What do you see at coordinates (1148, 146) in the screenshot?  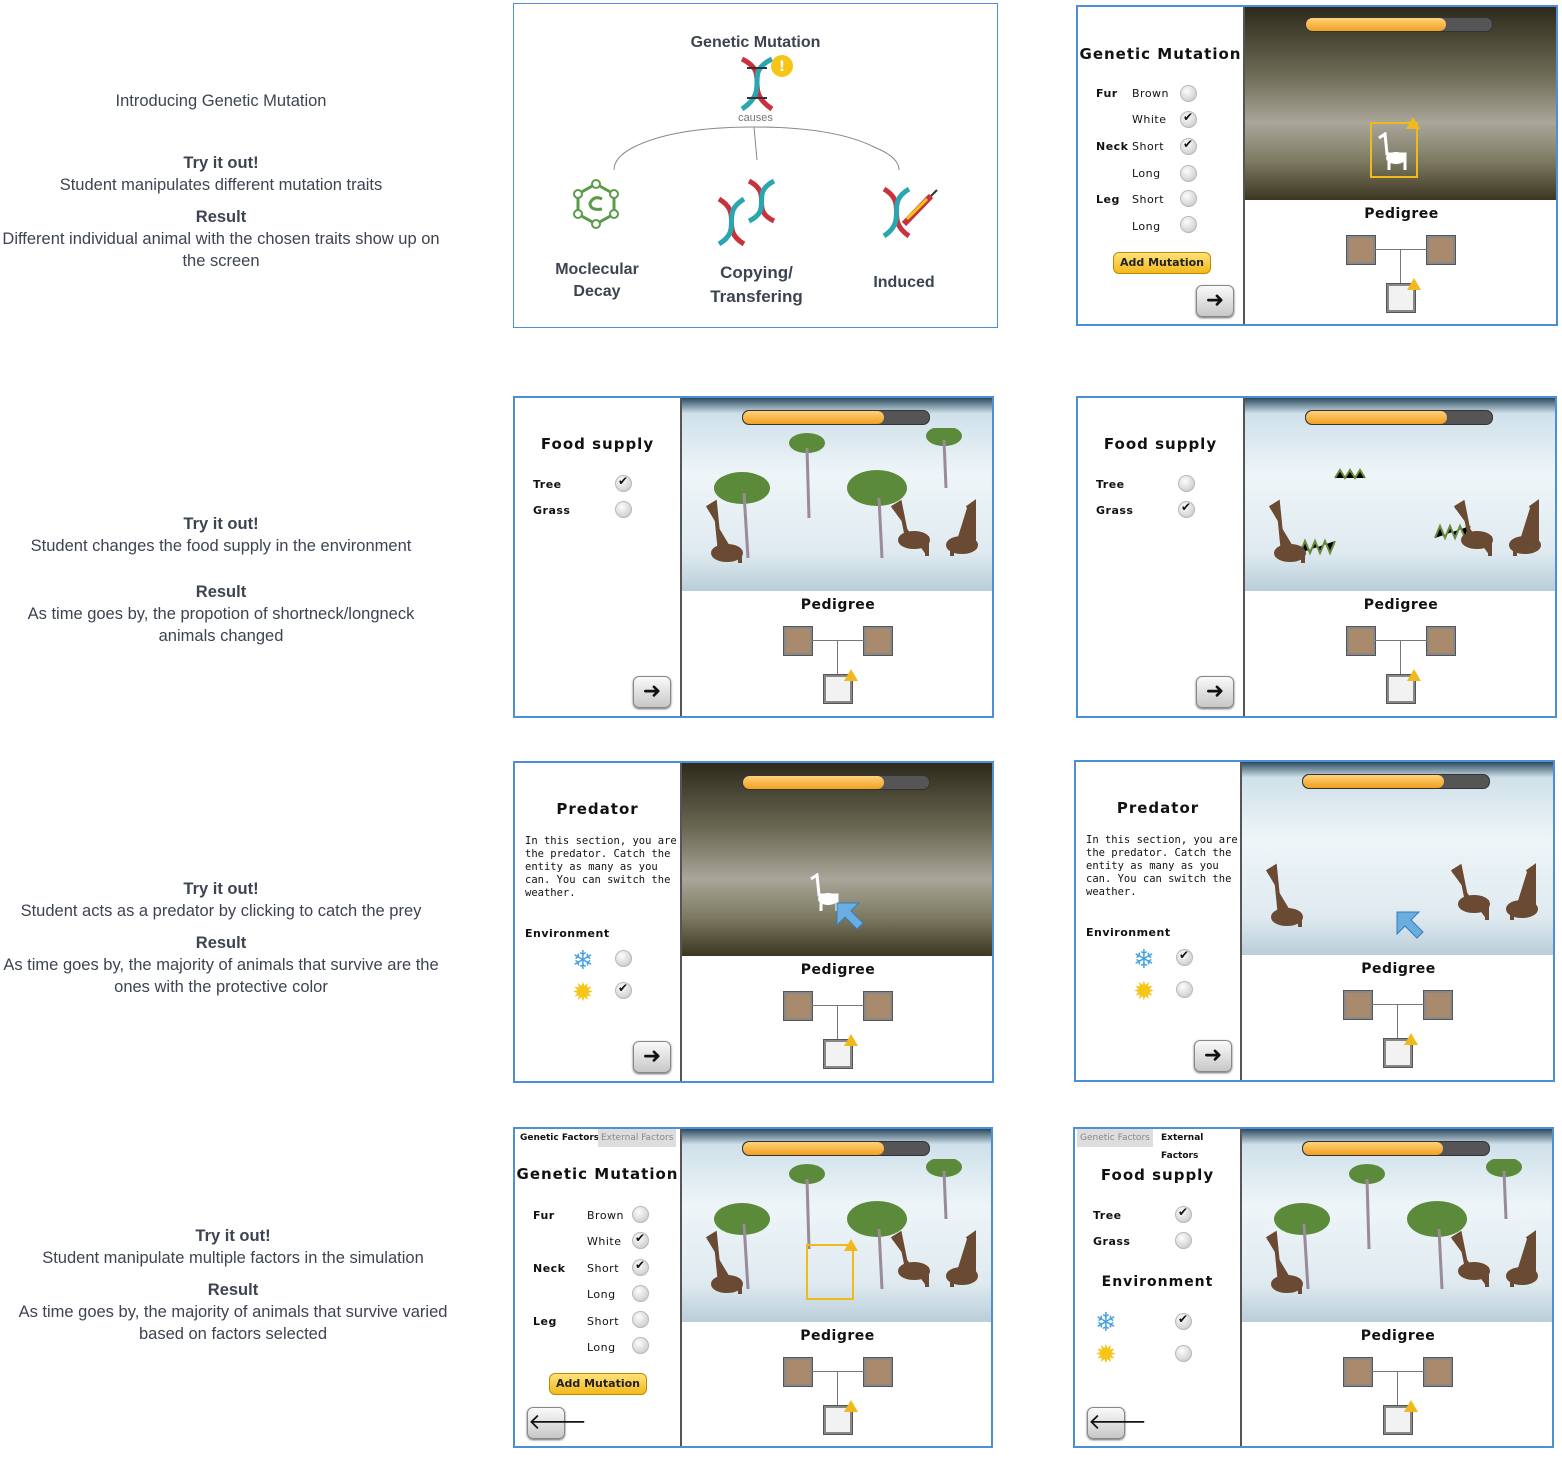 I see `short-label: Short` at bounding box center [1148, 146].